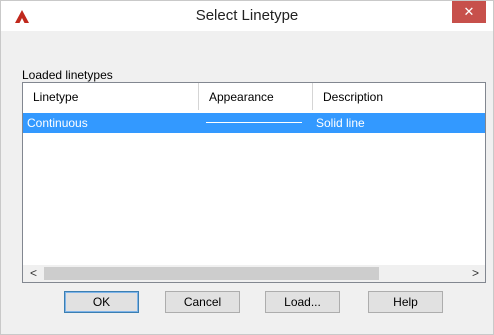 The height and width of the screenshot is (335, 494). I want to click on column-header-linetype: Linetype, so click(111, 96).